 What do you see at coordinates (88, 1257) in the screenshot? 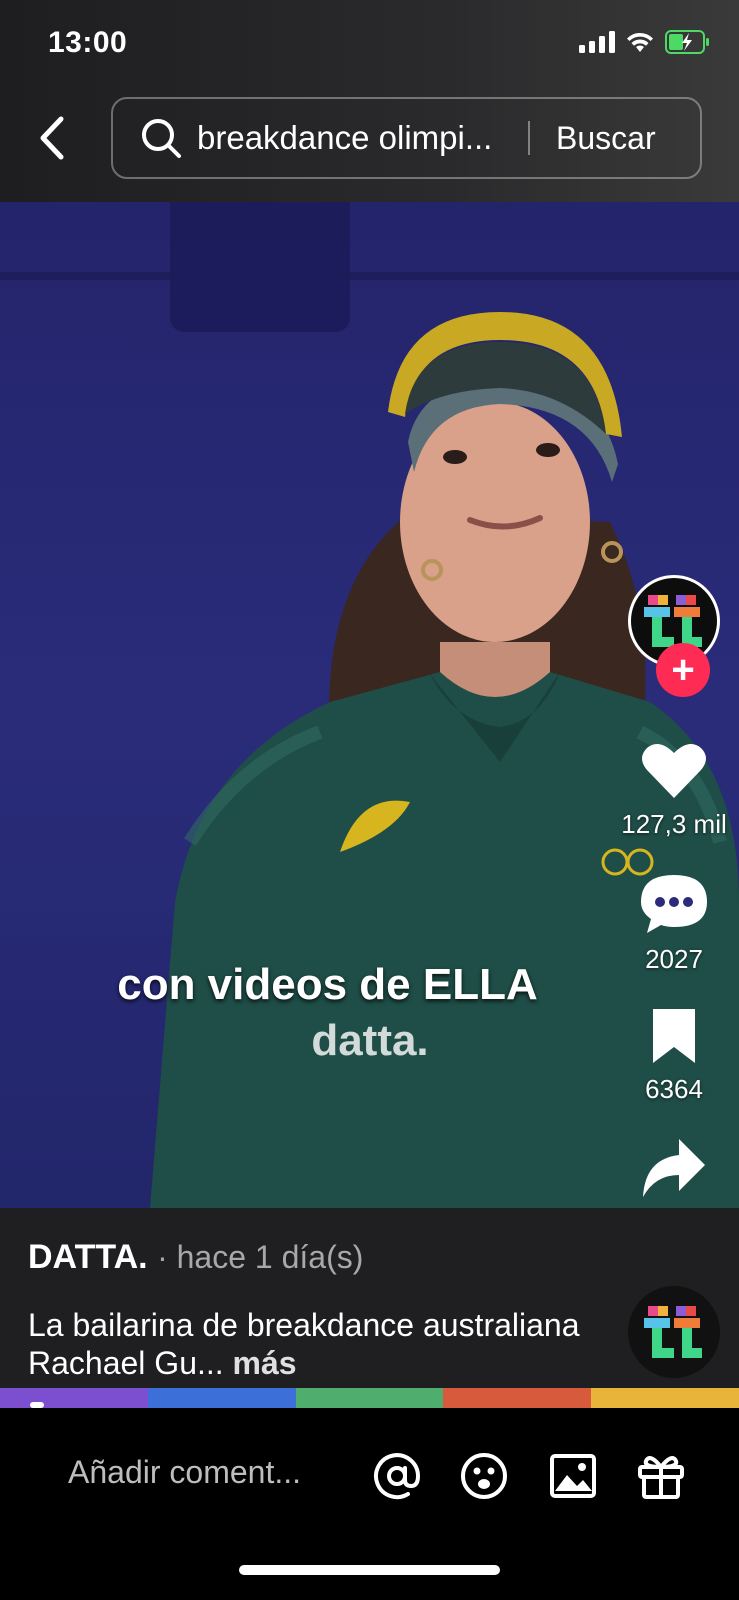
I see `author-name: DATTA.` at bounding box center [88, 1257].